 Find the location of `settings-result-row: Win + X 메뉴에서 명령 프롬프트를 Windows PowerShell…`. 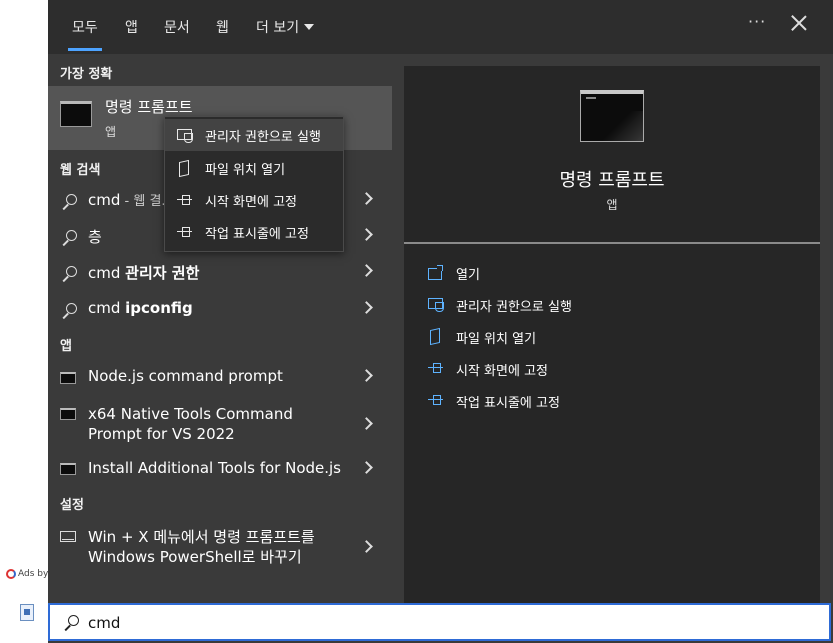

settings-result-row: Win + X 메뉴에서 명령 프롬프트를 Windows PowerShell… is located at coordinates (220, 547).